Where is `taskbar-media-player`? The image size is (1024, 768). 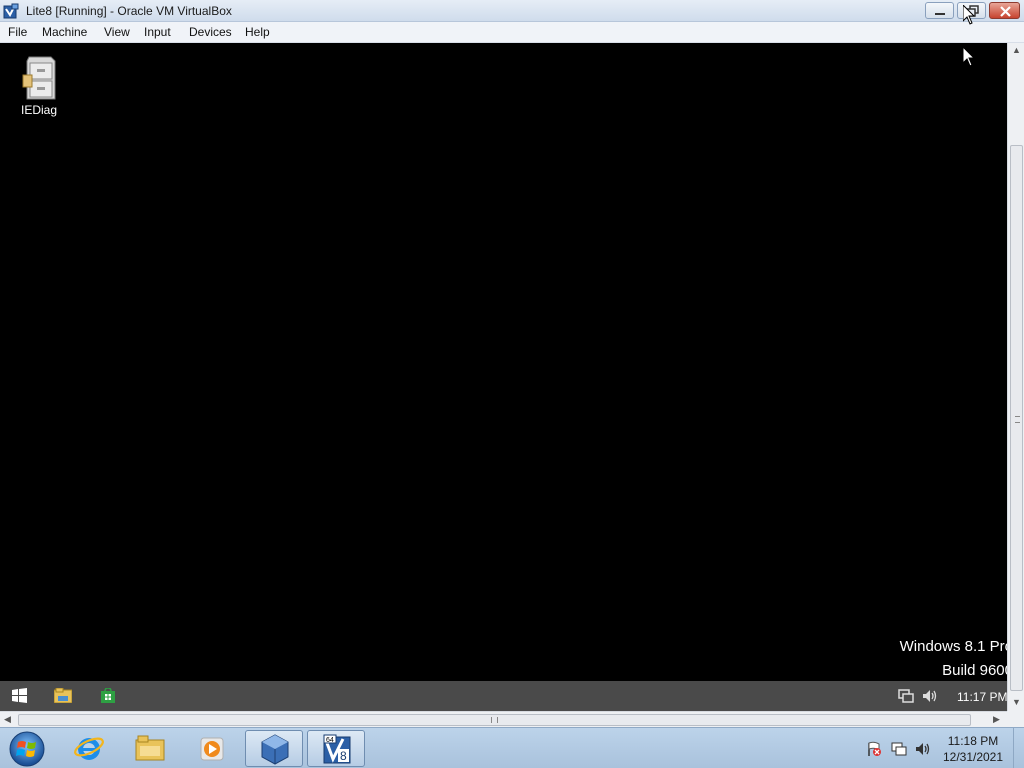
taskbar-media-player is located at coordinates (211, 748).